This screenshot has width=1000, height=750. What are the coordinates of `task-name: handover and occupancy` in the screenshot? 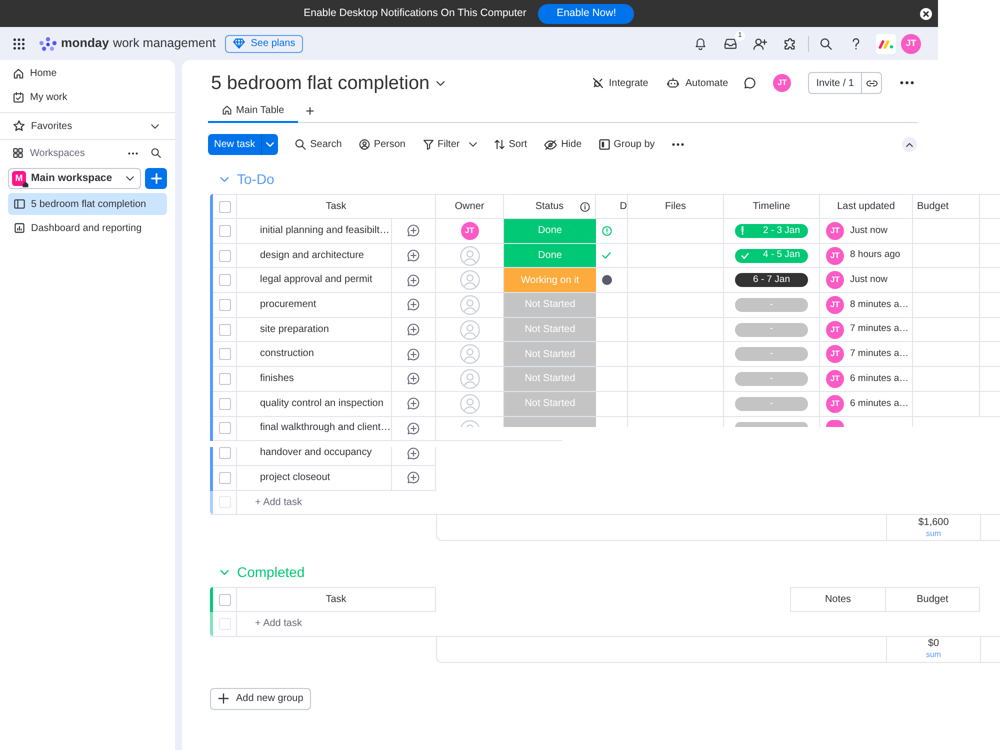 It's located at (316, 453).